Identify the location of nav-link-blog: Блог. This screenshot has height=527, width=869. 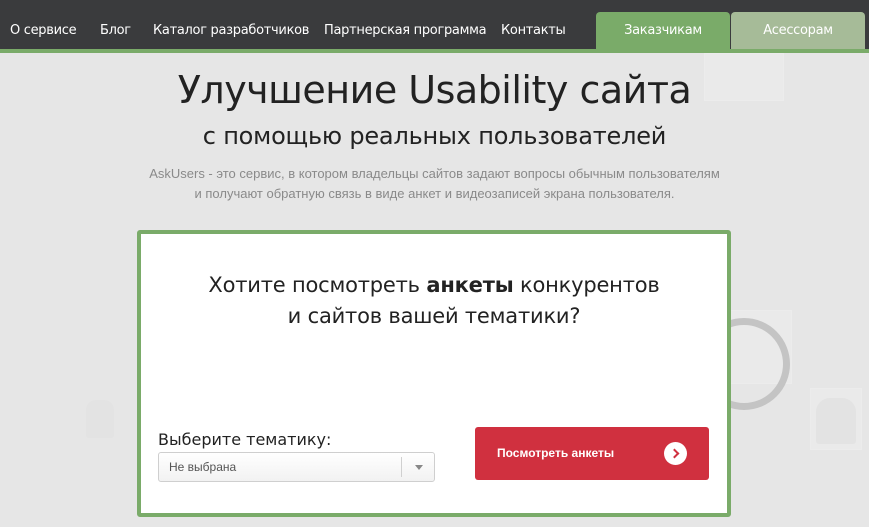
(115, 25).